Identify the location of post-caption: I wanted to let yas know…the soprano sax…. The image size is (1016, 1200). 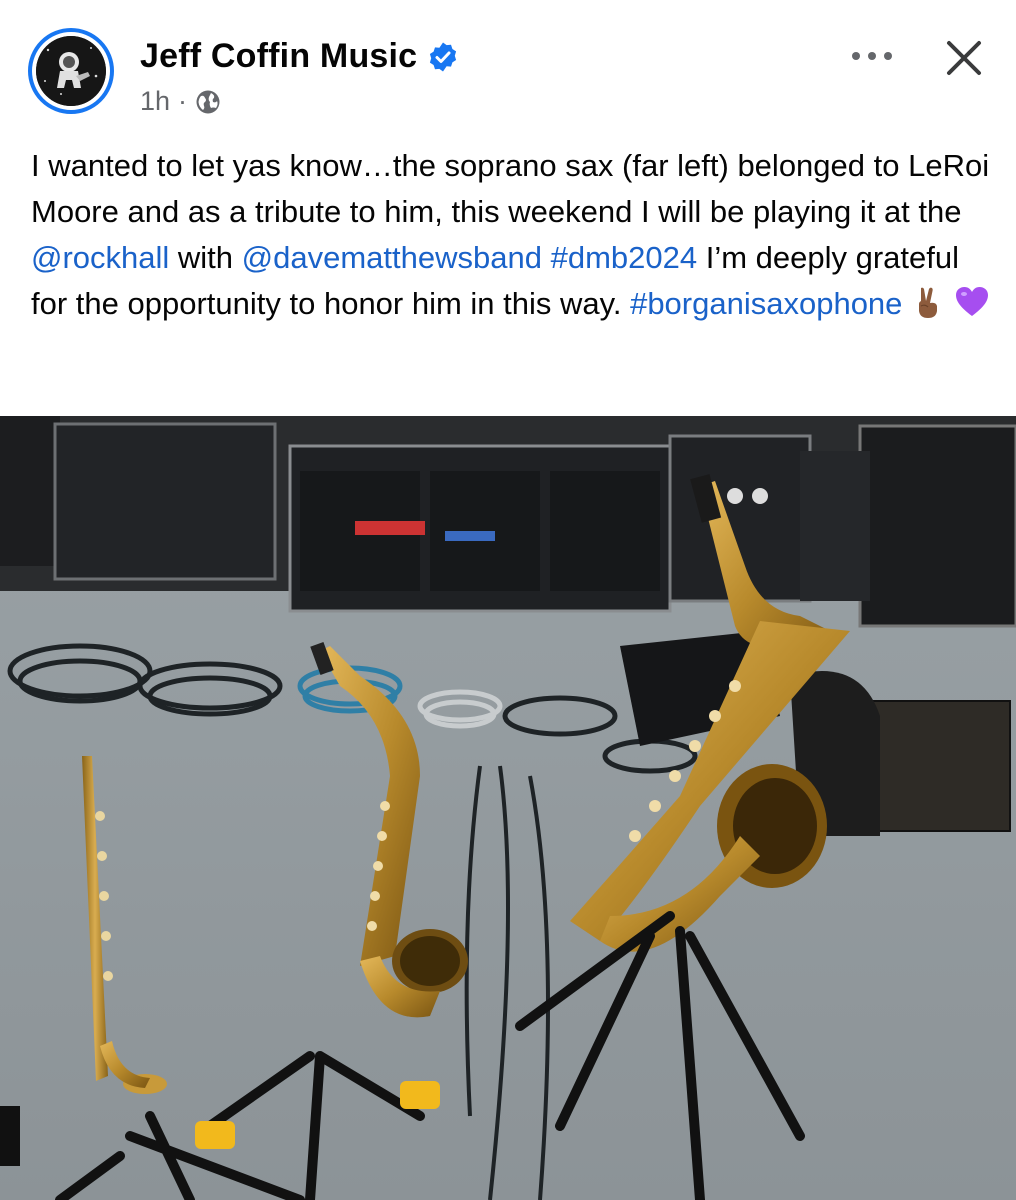
(511, 235).